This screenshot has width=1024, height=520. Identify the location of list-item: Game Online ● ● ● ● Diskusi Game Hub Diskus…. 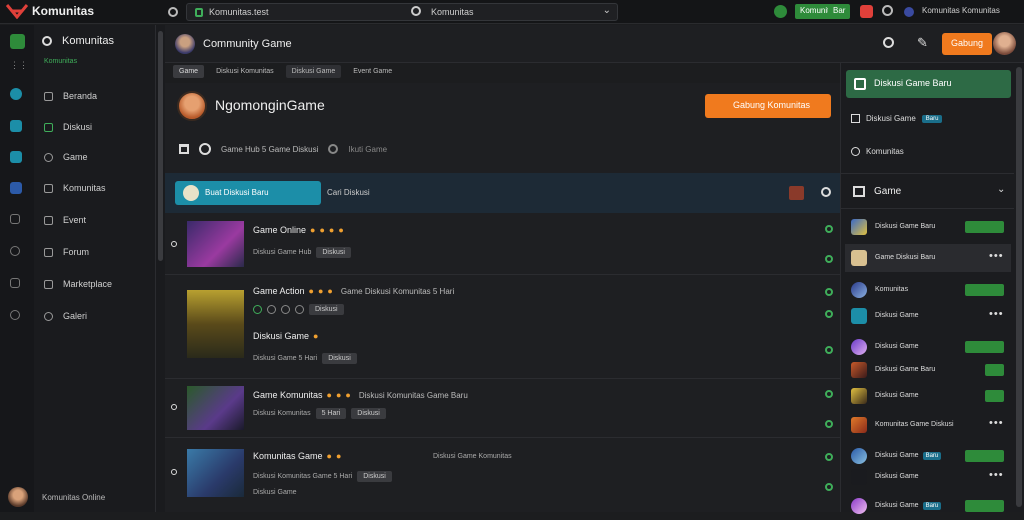
(502, 245).